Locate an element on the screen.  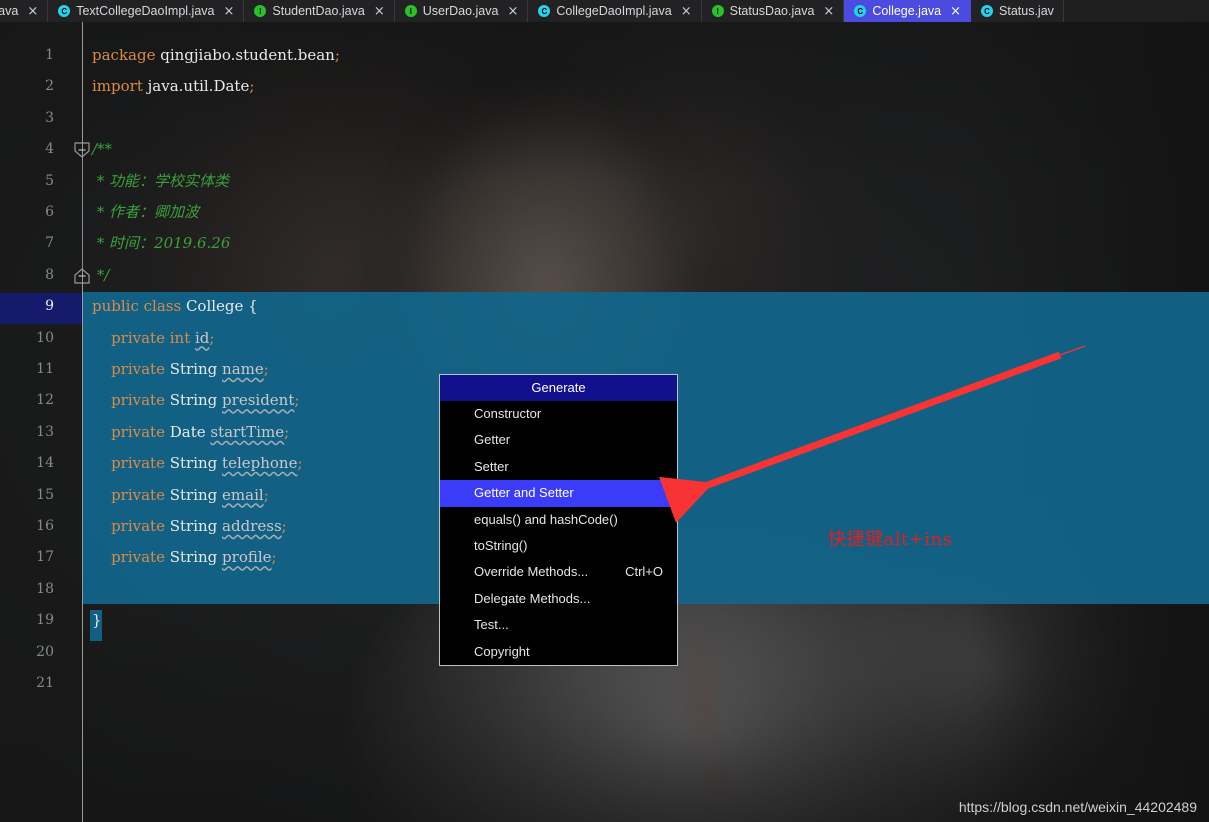
menu-item-constructor: Constructor is located at coordinates (558, 414).